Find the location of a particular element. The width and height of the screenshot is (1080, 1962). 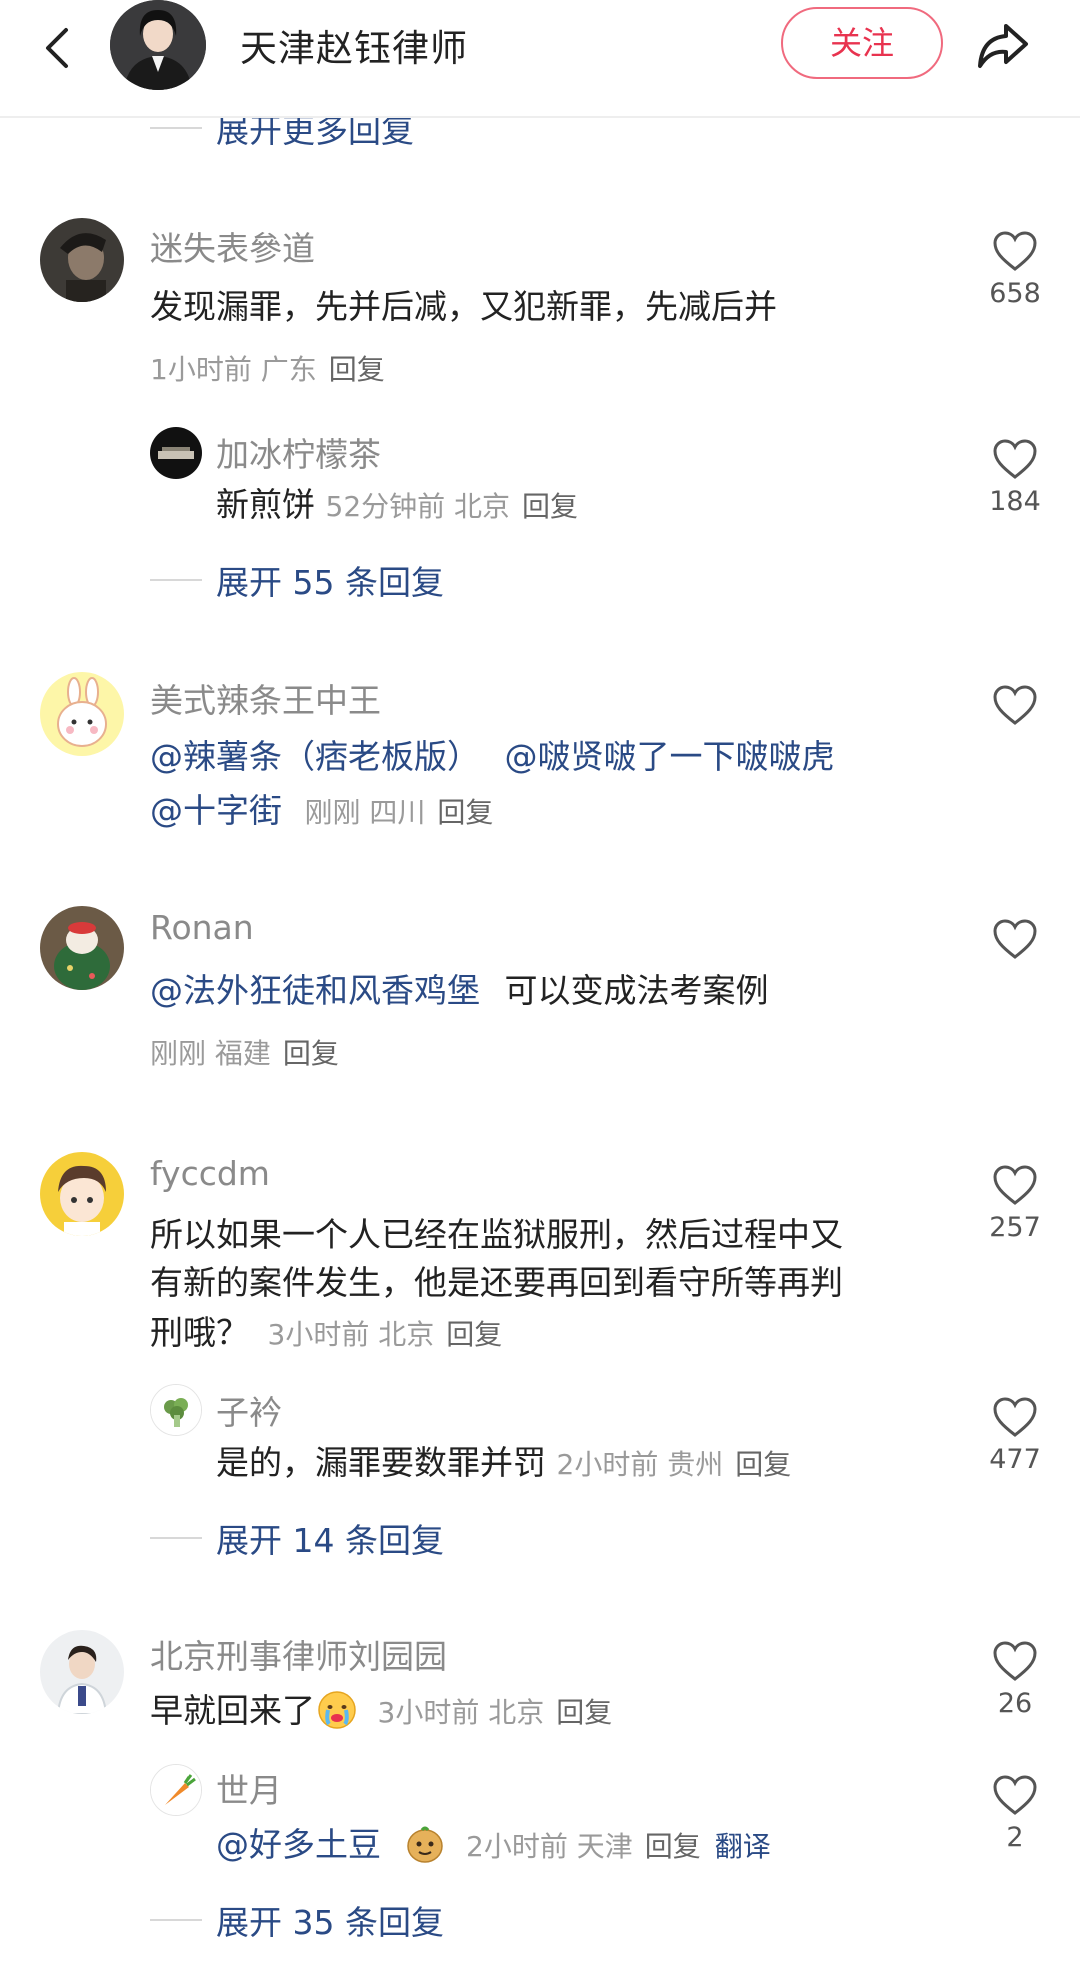

expand-label: 展开 14 条回复 is located at coordinates (330, 1540).